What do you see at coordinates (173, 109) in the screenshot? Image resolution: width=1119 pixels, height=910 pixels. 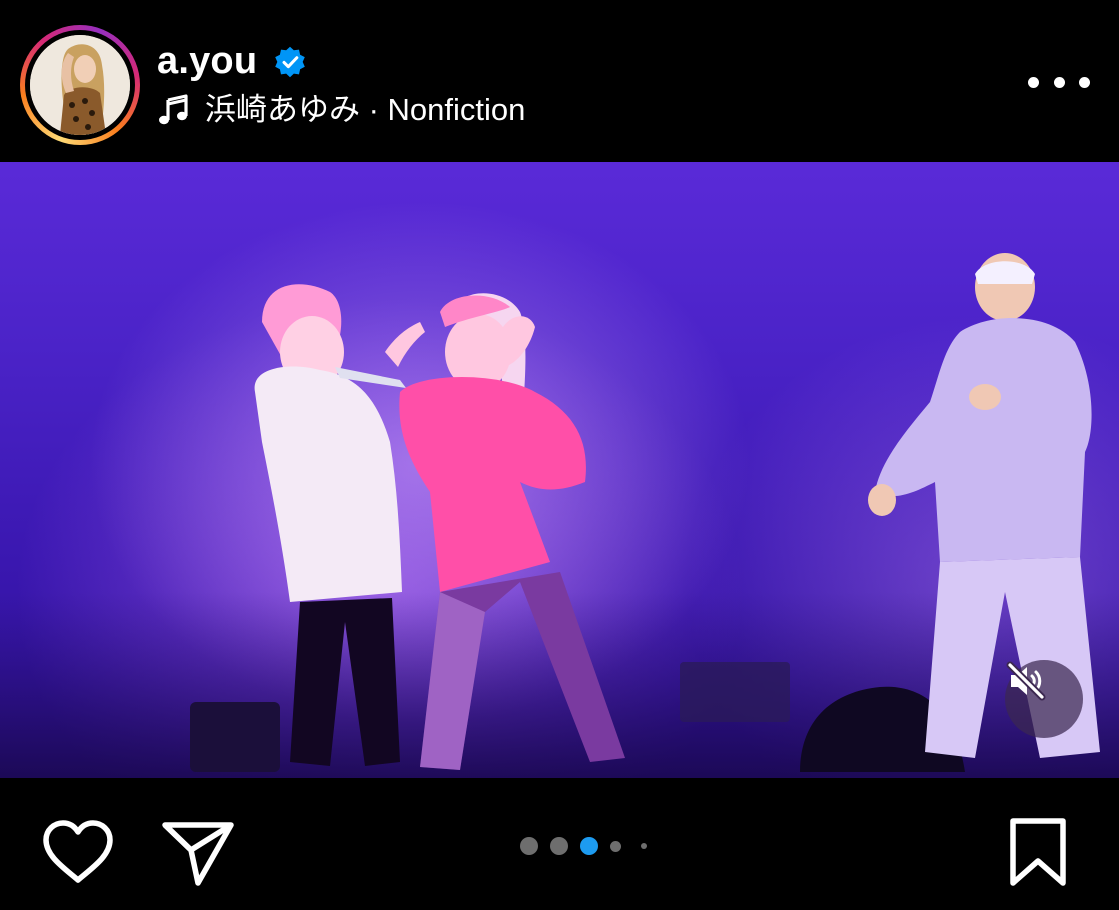 I see `music-note-icon` at bounding box center [173, 109].